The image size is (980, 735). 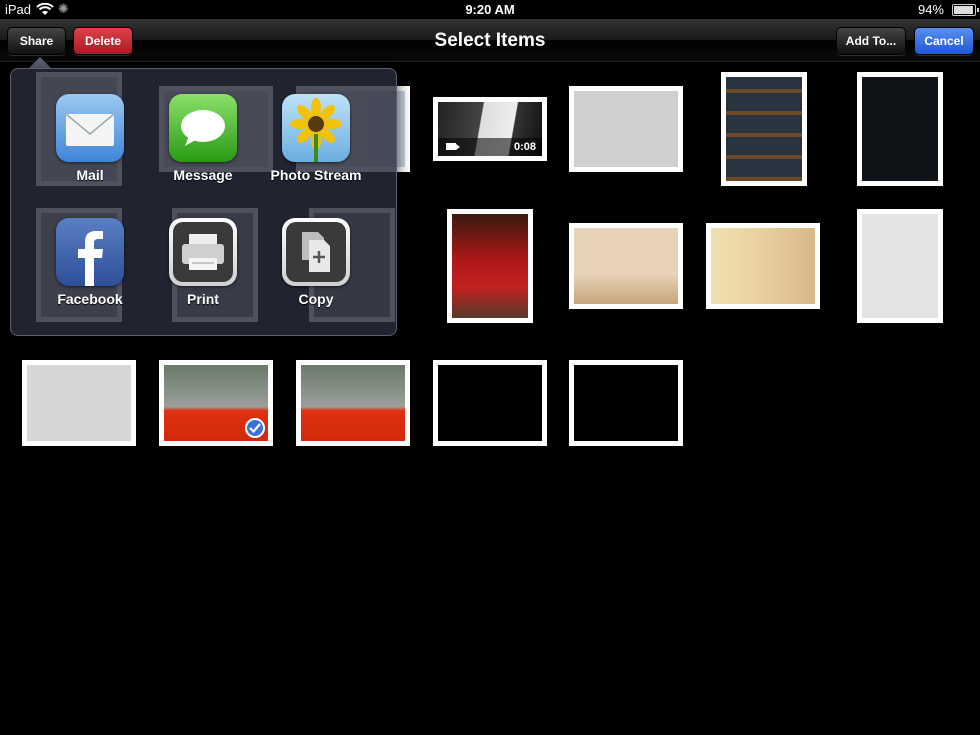 I want to click on message-icon, so click(x=203, y=128).